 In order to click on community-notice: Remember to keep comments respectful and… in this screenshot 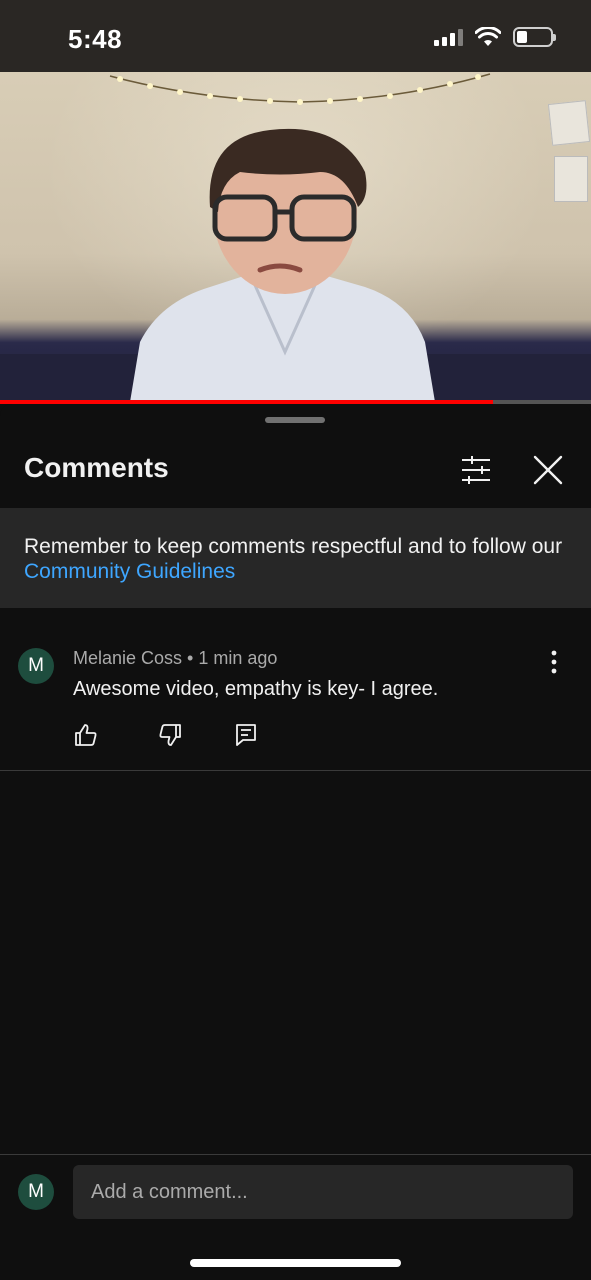, I will do `click(295, 558)`.